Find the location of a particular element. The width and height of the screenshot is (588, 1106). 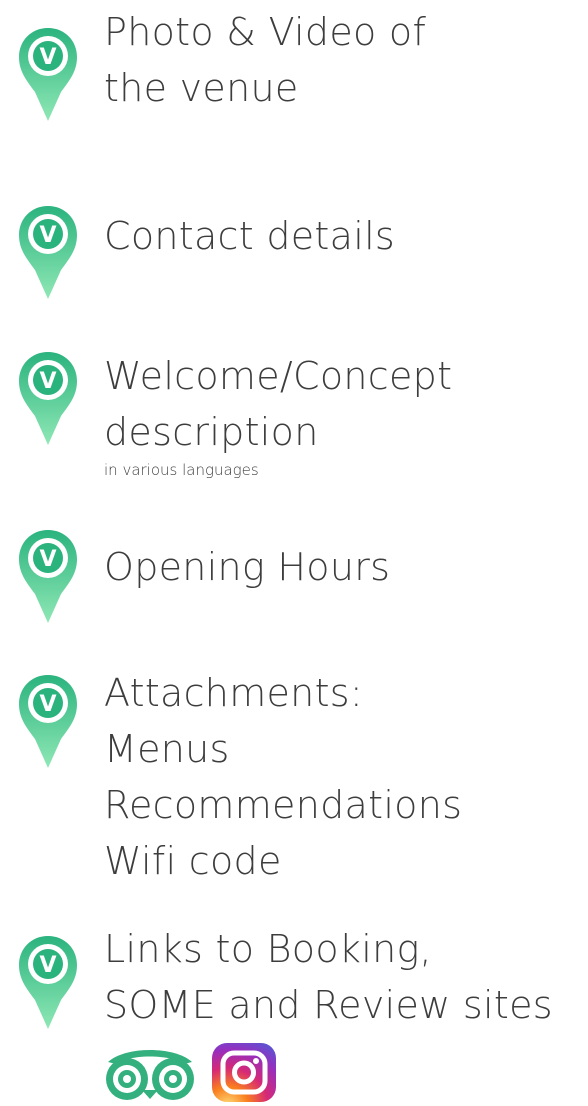

social-icons is located at coordinates (200, 1071).